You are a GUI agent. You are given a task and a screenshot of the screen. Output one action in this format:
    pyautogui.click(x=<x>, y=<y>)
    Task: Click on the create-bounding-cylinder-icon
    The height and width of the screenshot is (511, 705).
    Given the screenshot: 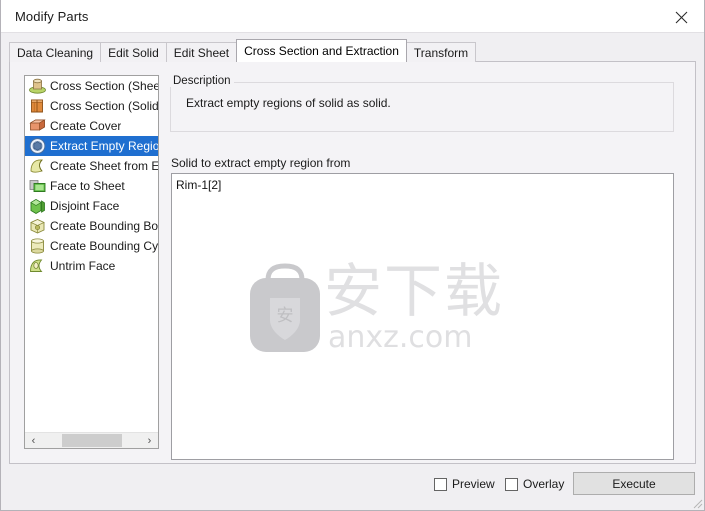 What is the action you would take?
    pyautogui.click(x=37, y=246)
    